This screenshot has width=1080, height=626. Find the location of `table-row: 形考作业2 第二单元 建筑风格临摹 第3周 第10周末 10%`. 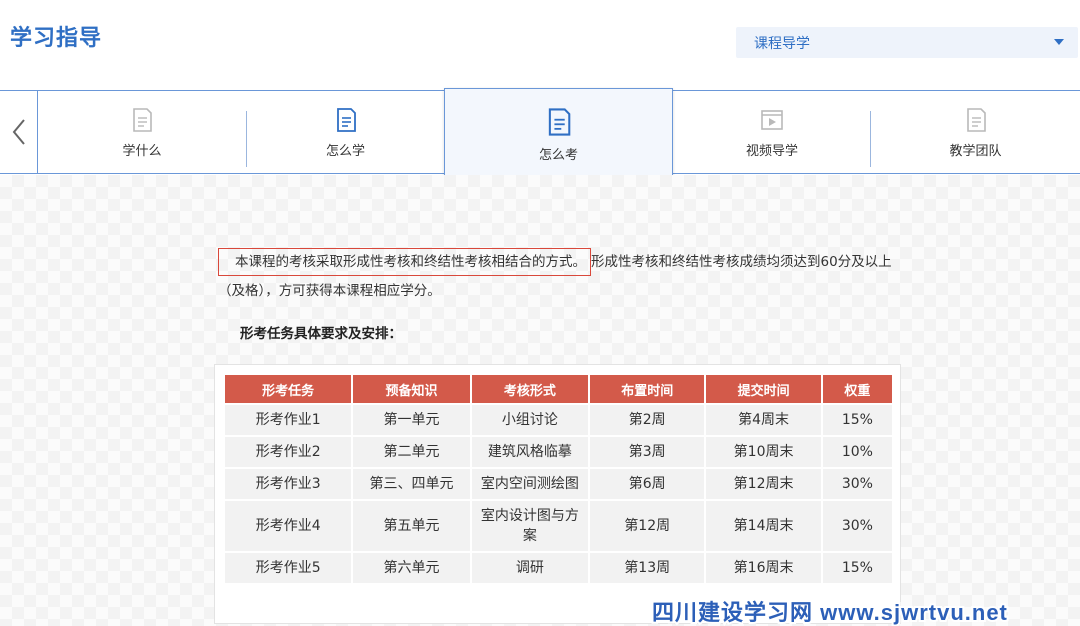

table-row: 形考作业2 第二单元 建筑风格临摹 第3周 第10周末 10% is located at coordinates (558, 452).